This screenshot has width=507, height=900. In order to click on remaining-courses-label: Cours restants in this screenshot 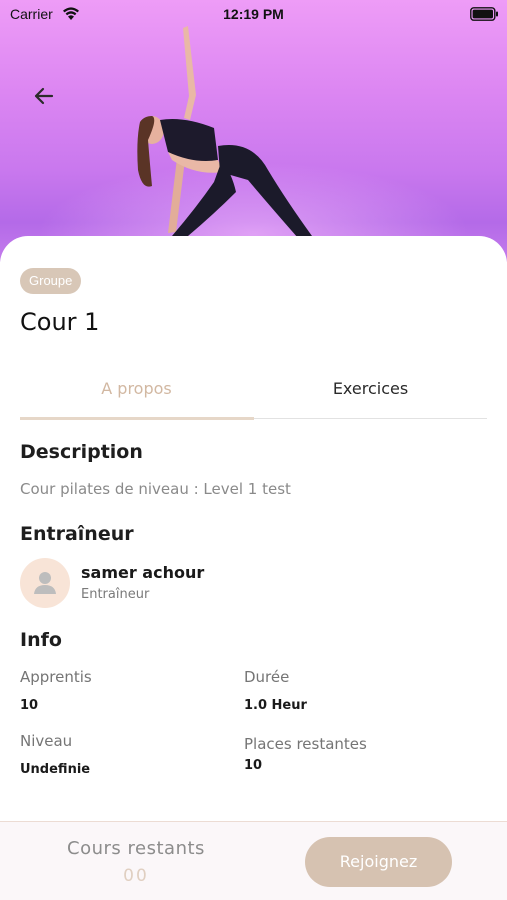, I will do `click(136, 848)`.